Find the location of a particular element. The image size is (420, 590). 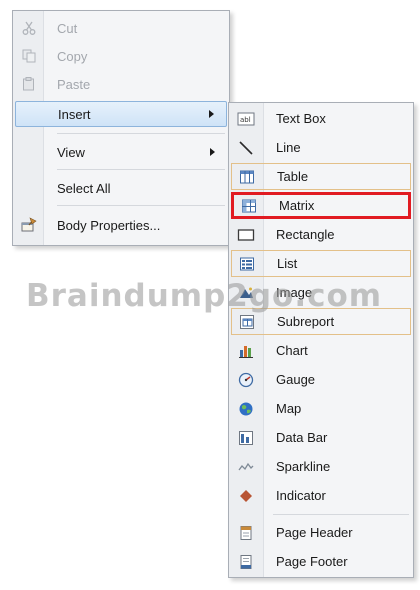

submenu-item-rectangle: Rectangle is located at coordinates (321, 234).